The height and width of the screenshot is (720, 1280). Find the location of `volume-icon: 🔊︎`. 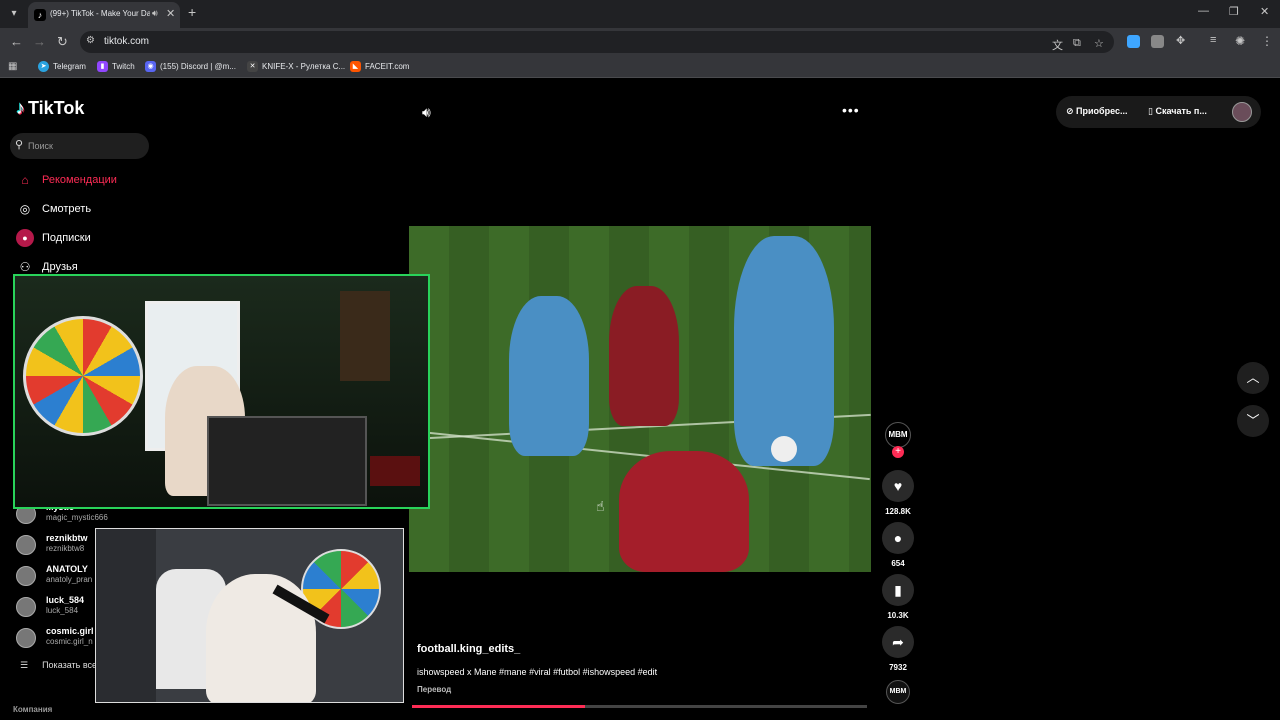

volume-icon: 🔊︎ is located at coordinates (426, 112).